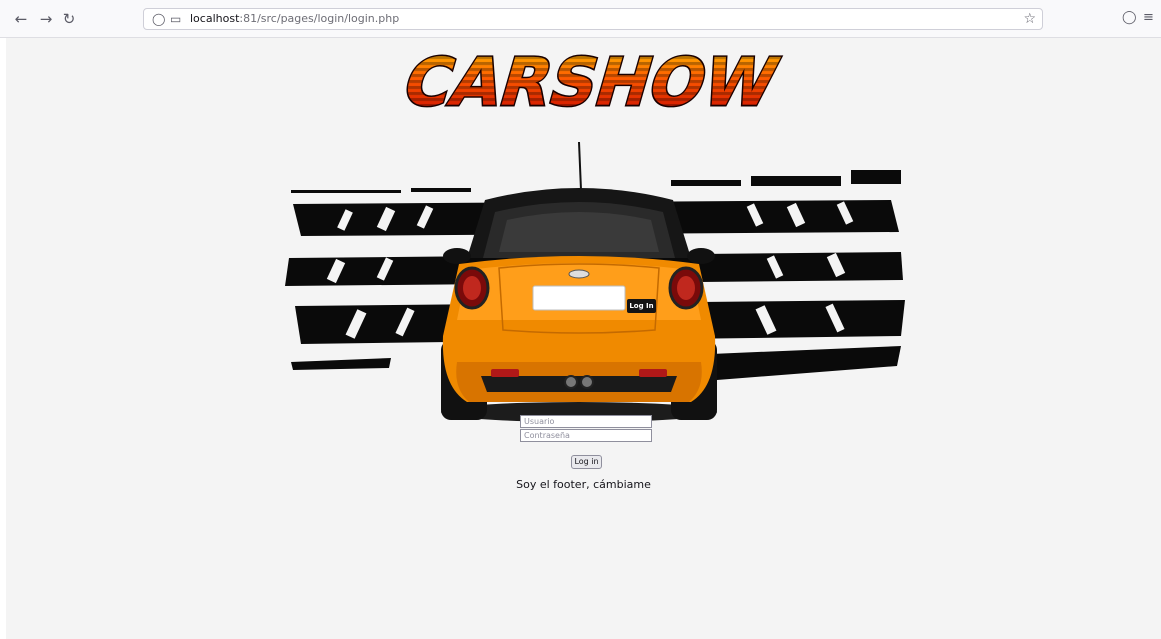  I want to click on url-path: :81/src/pages/login/login.php, so click(319, 18).